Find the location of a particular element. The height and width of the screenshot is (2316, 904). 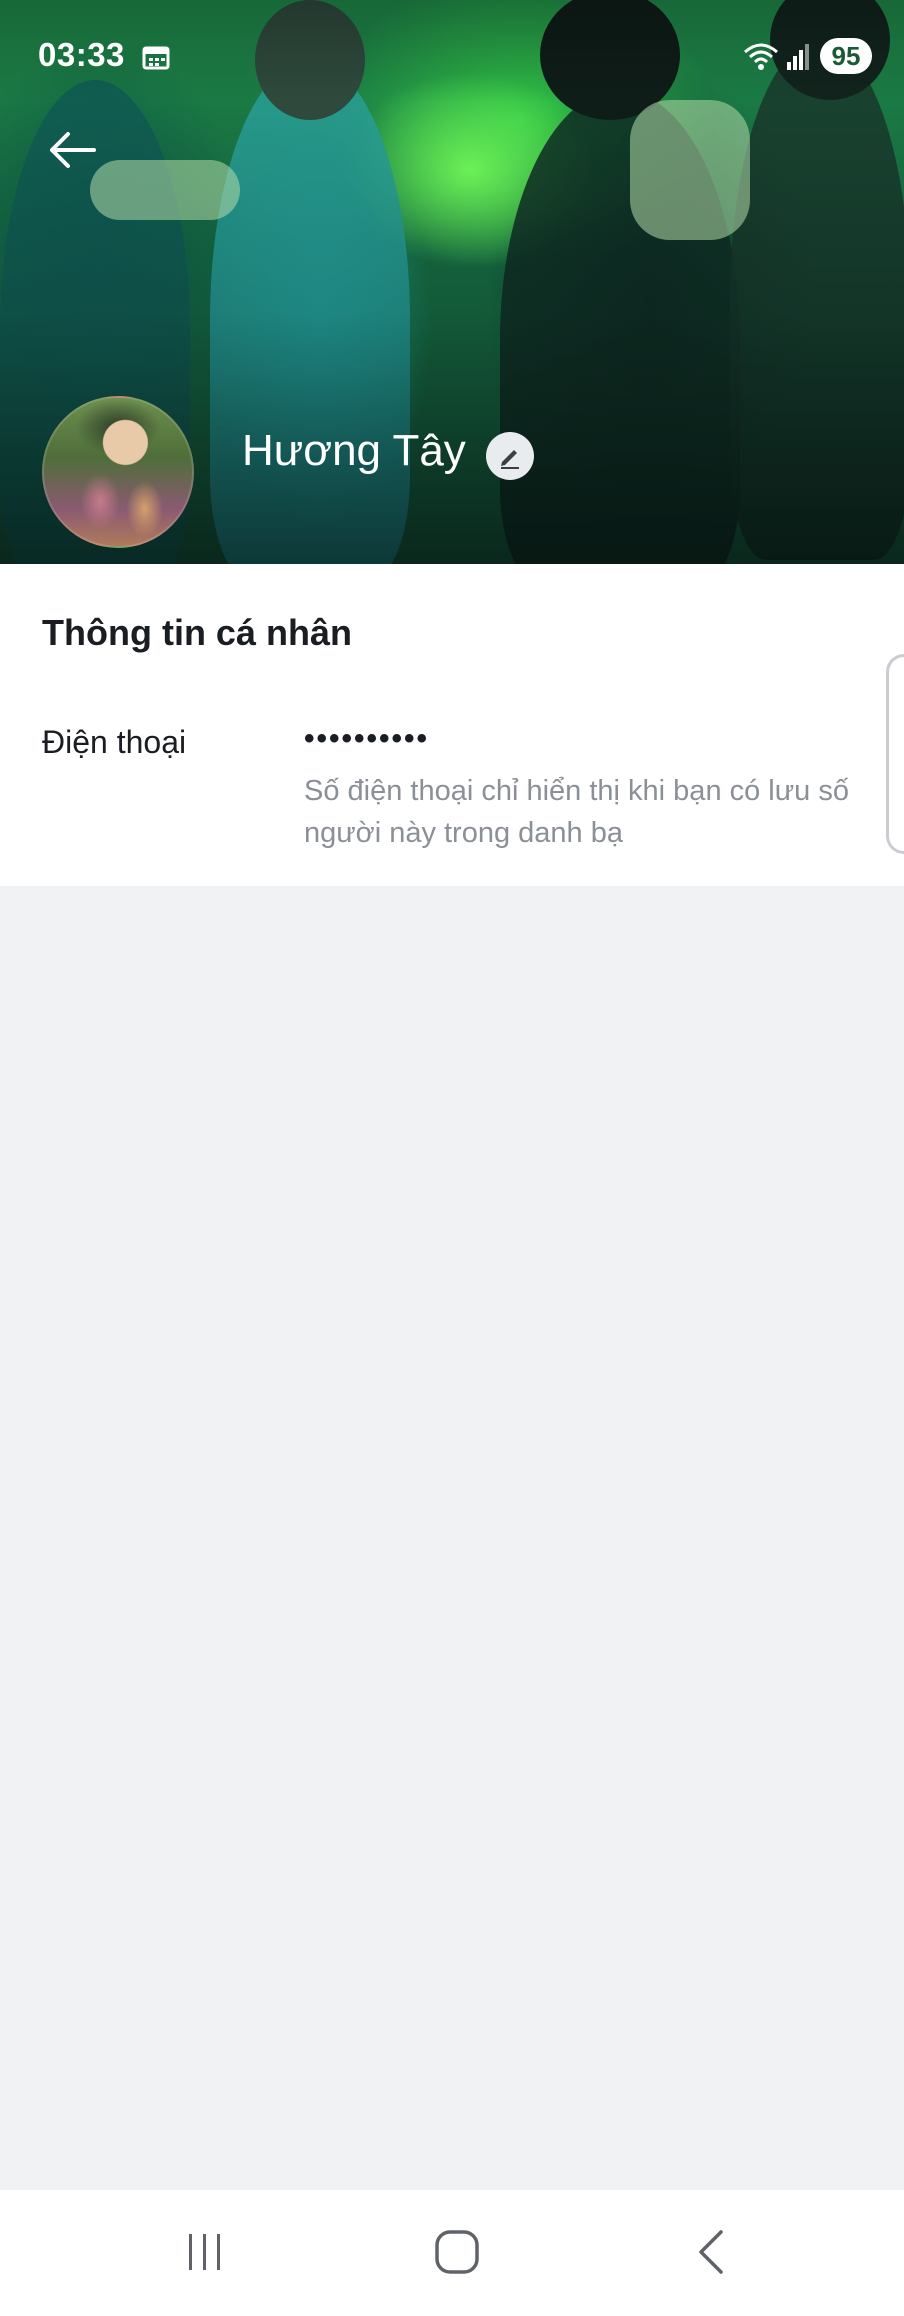

profile-name: Hương Tây is located at coordinates (354, 450).